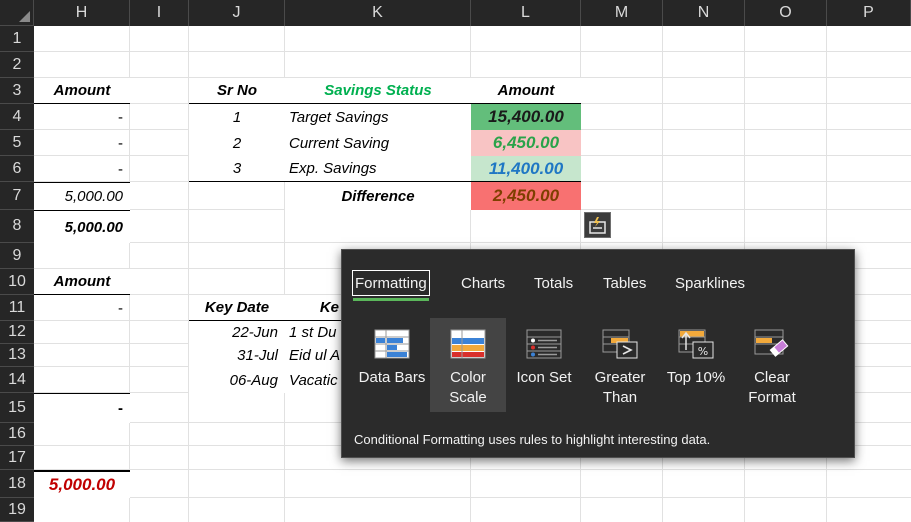 Image resolution: width=911 pixels, height=522 pixels. What do you see at coordinates (544, 344) in the screenshot?
I see `icon-set-icon` at bounding box center [544, 344].